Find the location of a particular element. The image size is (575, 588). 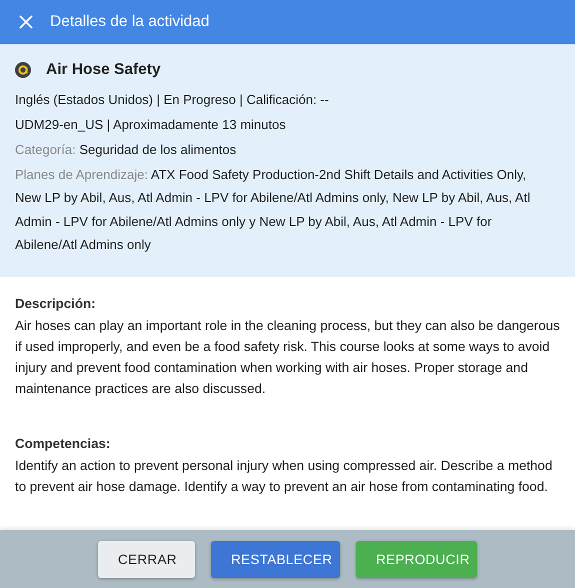

activity-meta: Inglés (Estados Unidos) | En Progreso | Calificación: -- is located at coordinates (172, 100).